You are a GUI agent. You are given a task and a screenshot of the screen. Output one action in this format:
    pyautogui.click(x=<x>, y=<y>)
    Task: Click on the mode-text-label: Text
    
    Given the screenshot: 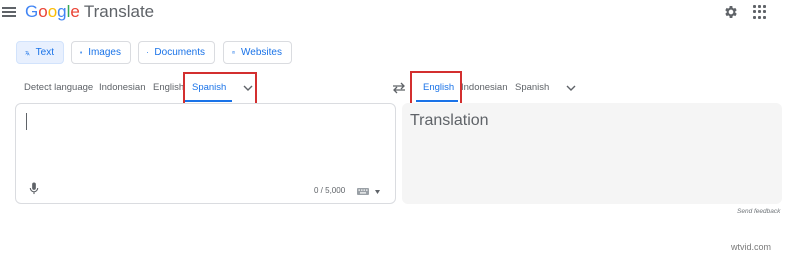 What is the action you would take?
    pyautogui.click(x=44, y=52)
    